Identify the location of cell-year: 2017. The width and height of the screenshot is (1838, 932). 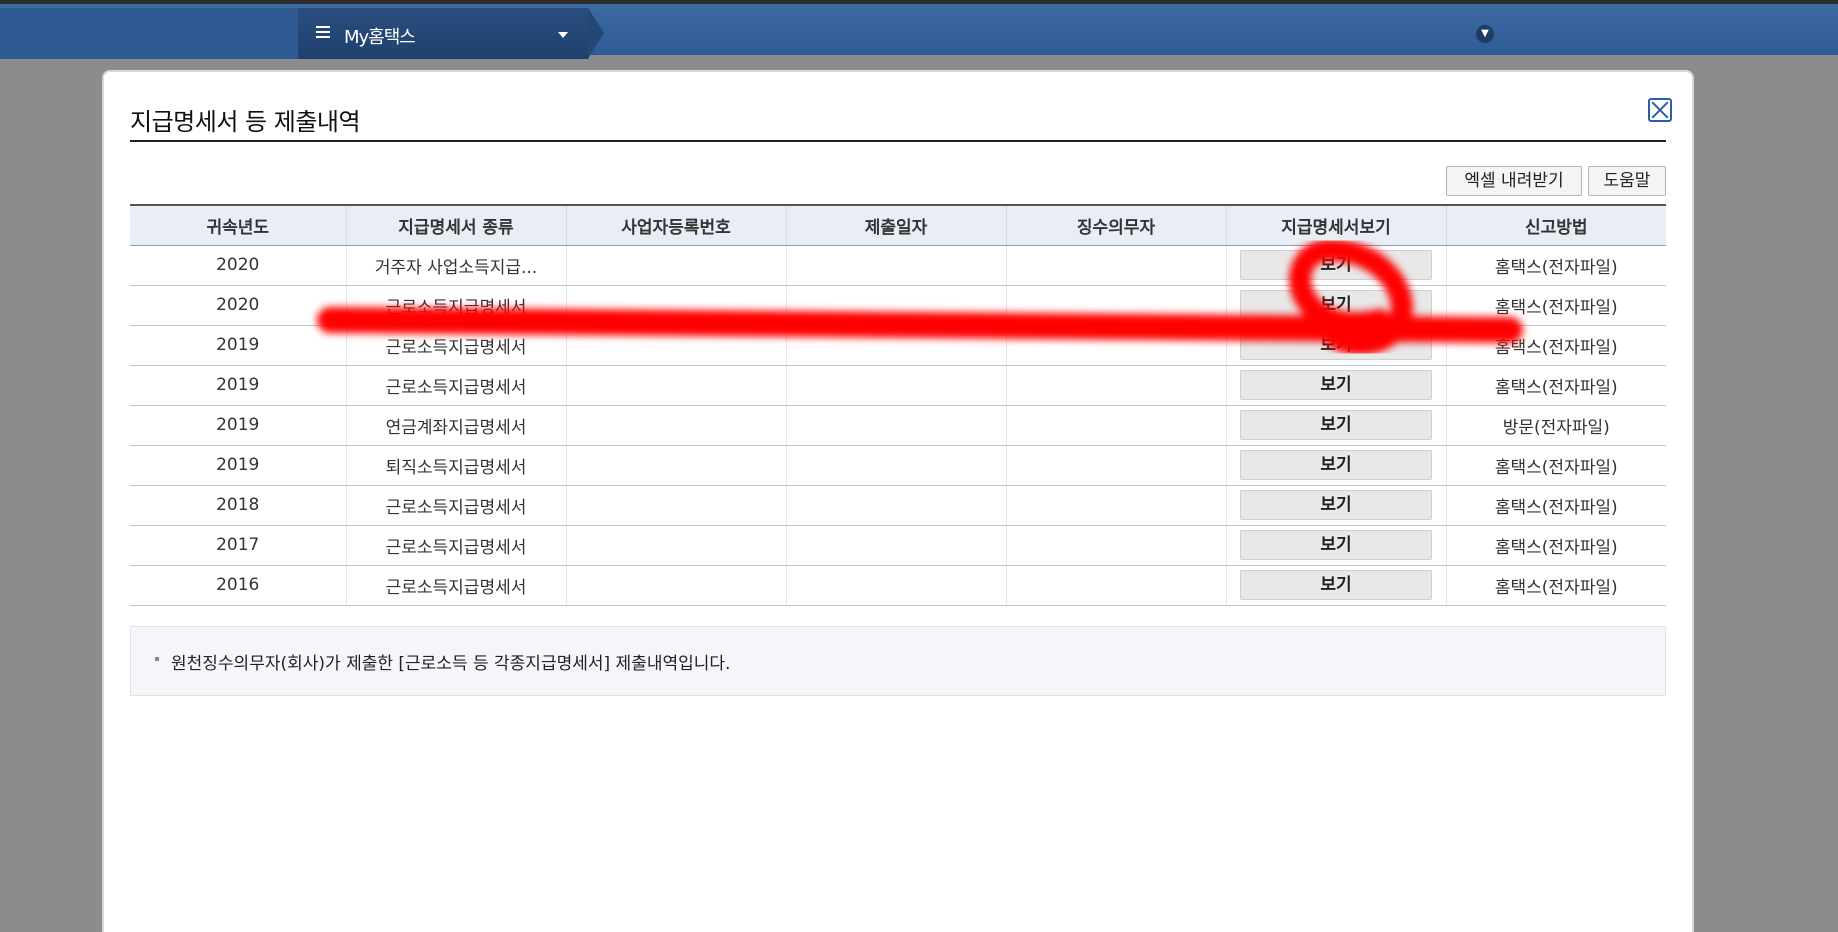
(238, 545).